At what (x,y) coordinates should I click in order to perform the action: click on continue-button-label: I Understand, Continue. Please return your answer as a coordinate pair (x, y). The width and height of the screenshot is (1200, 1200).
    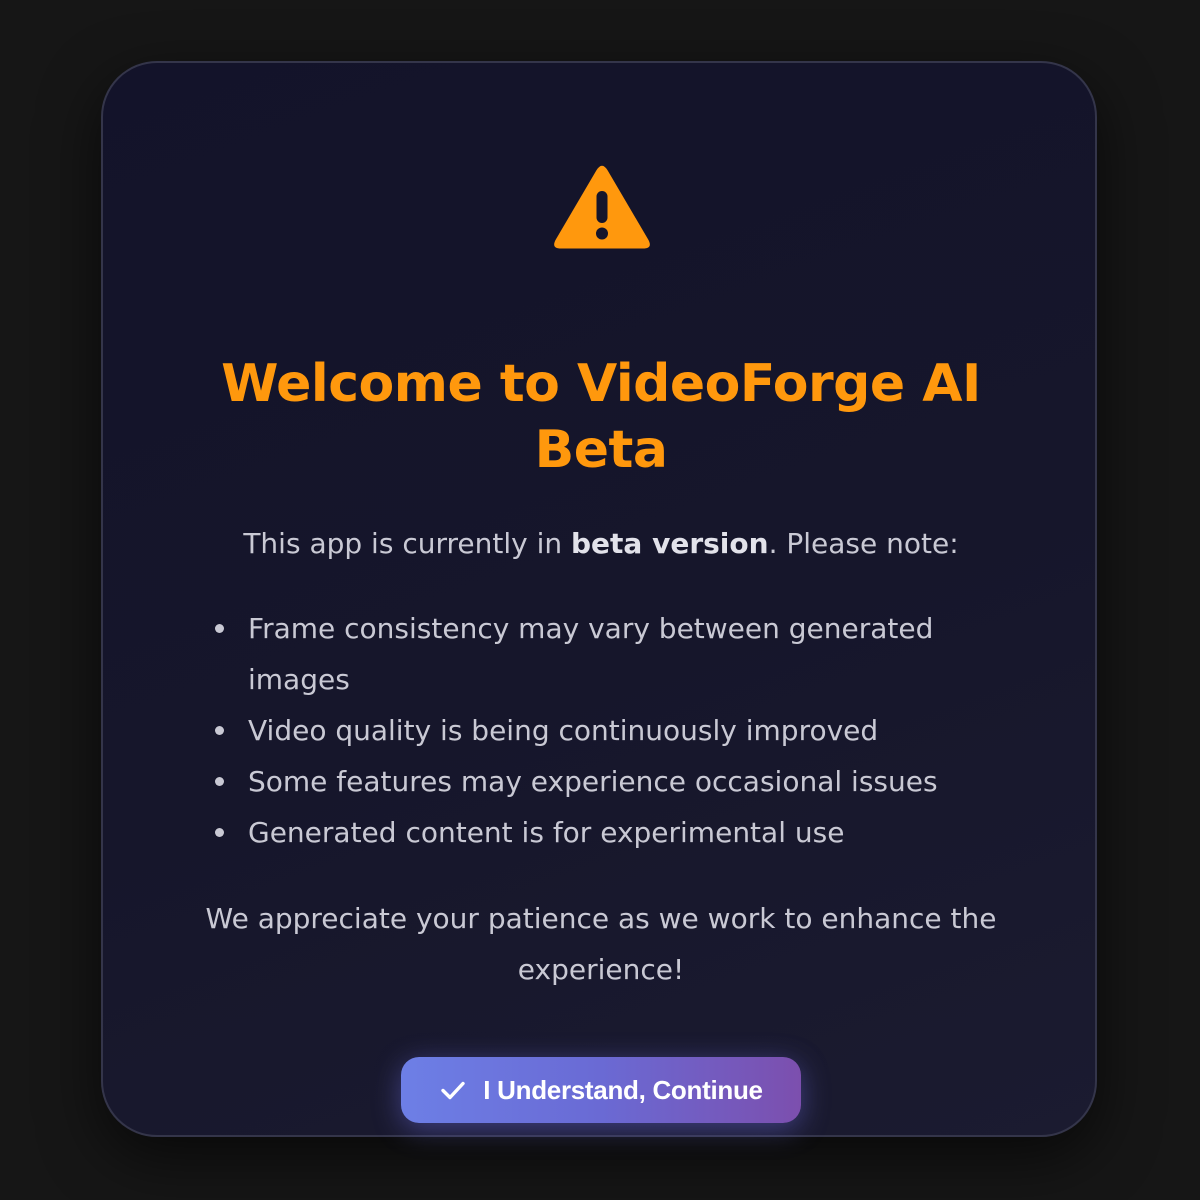
    Looking at the image, I should click on (623, 1089).